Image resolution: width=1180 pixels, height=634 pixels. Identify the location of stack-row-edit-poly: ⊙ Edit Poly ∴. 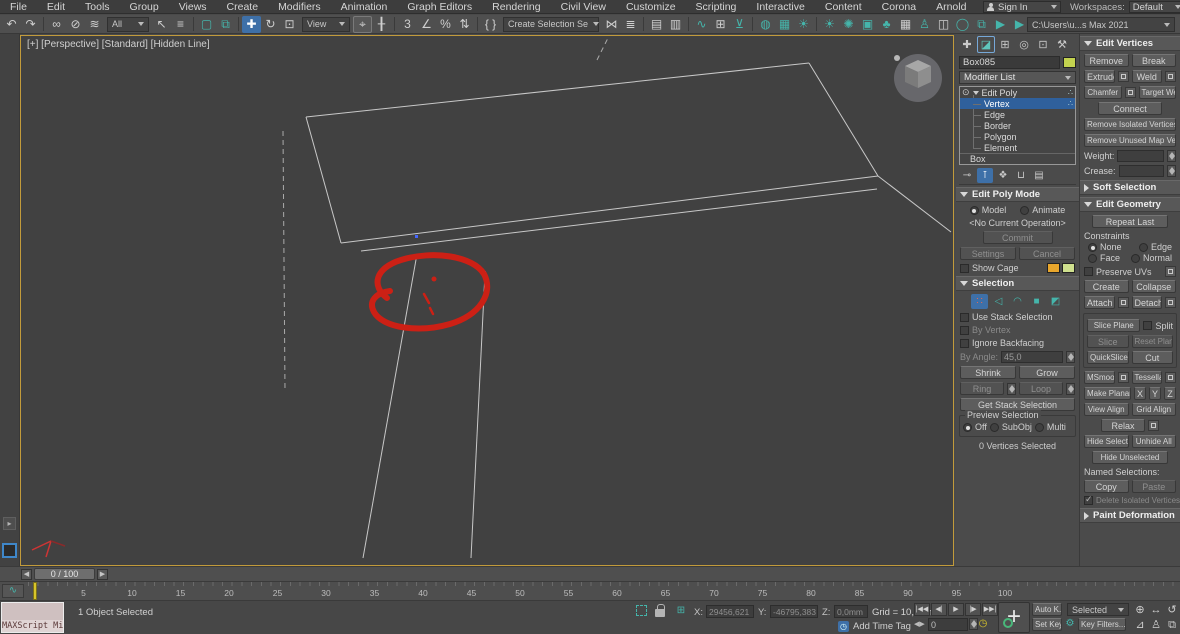
(1017, 92).